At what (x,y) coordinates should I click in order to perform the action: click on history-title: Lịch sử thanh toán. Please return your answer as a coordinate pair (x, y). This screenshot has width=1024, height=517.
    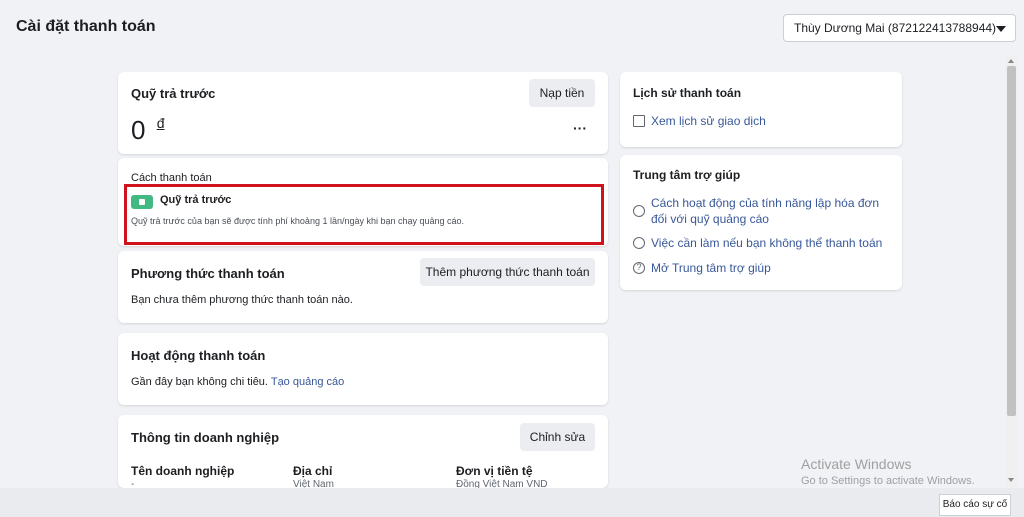
    Looking at the image, I should click on (687, 93).